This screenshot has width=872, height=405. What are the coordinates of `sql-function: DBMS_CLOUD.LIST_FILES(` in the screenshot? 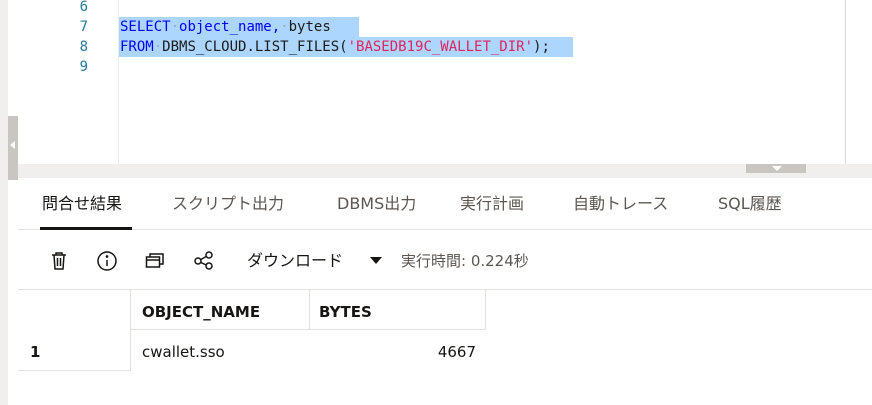 It's located at (255, 47).